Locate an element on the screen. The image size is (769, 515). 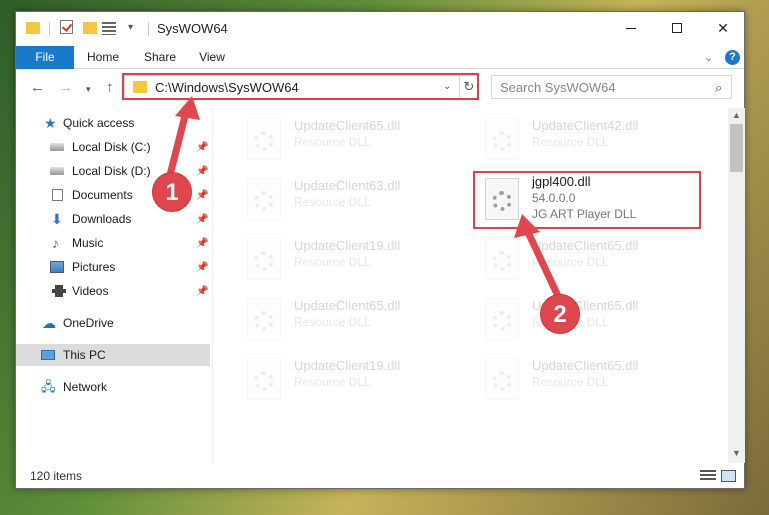
step-1-badge: 1 is located at coordinates (172, 192).